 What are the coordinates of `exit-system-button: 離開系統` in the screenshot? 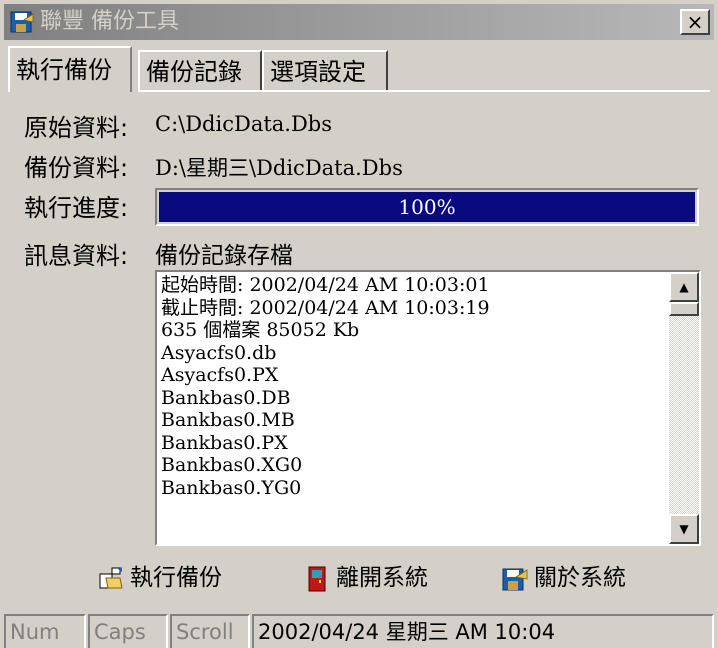 It's located at (366, 578).